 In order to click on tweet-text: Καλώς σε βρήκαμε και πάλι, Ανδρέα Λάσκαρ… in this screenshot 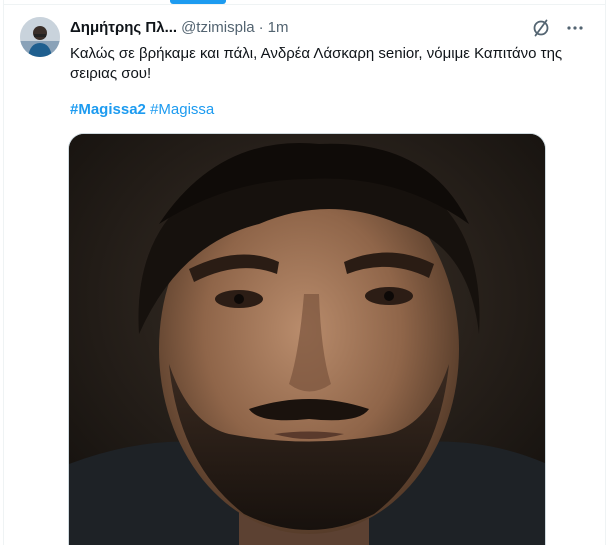, I will do `click(316, 63)`.